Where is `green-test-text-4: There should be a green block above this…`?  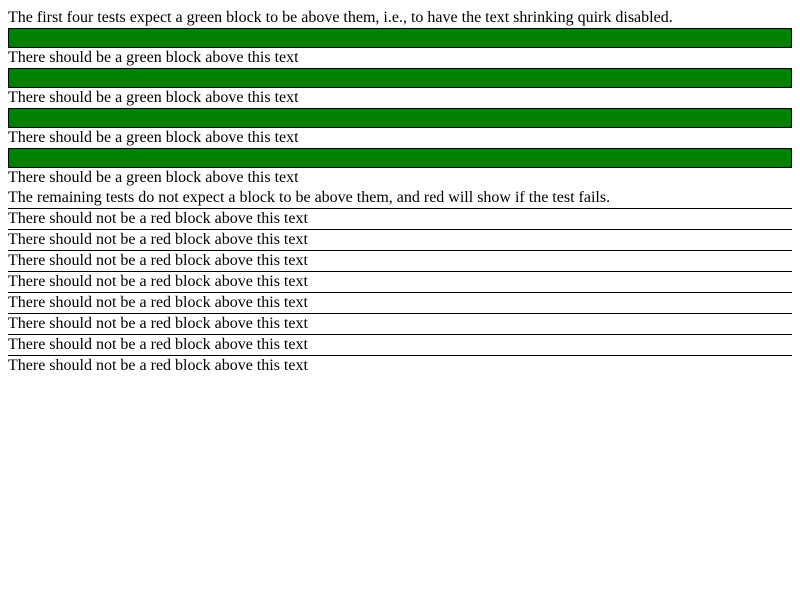
green-test-text-4: There should be a green block above this… is located at coordinates (153, 177).